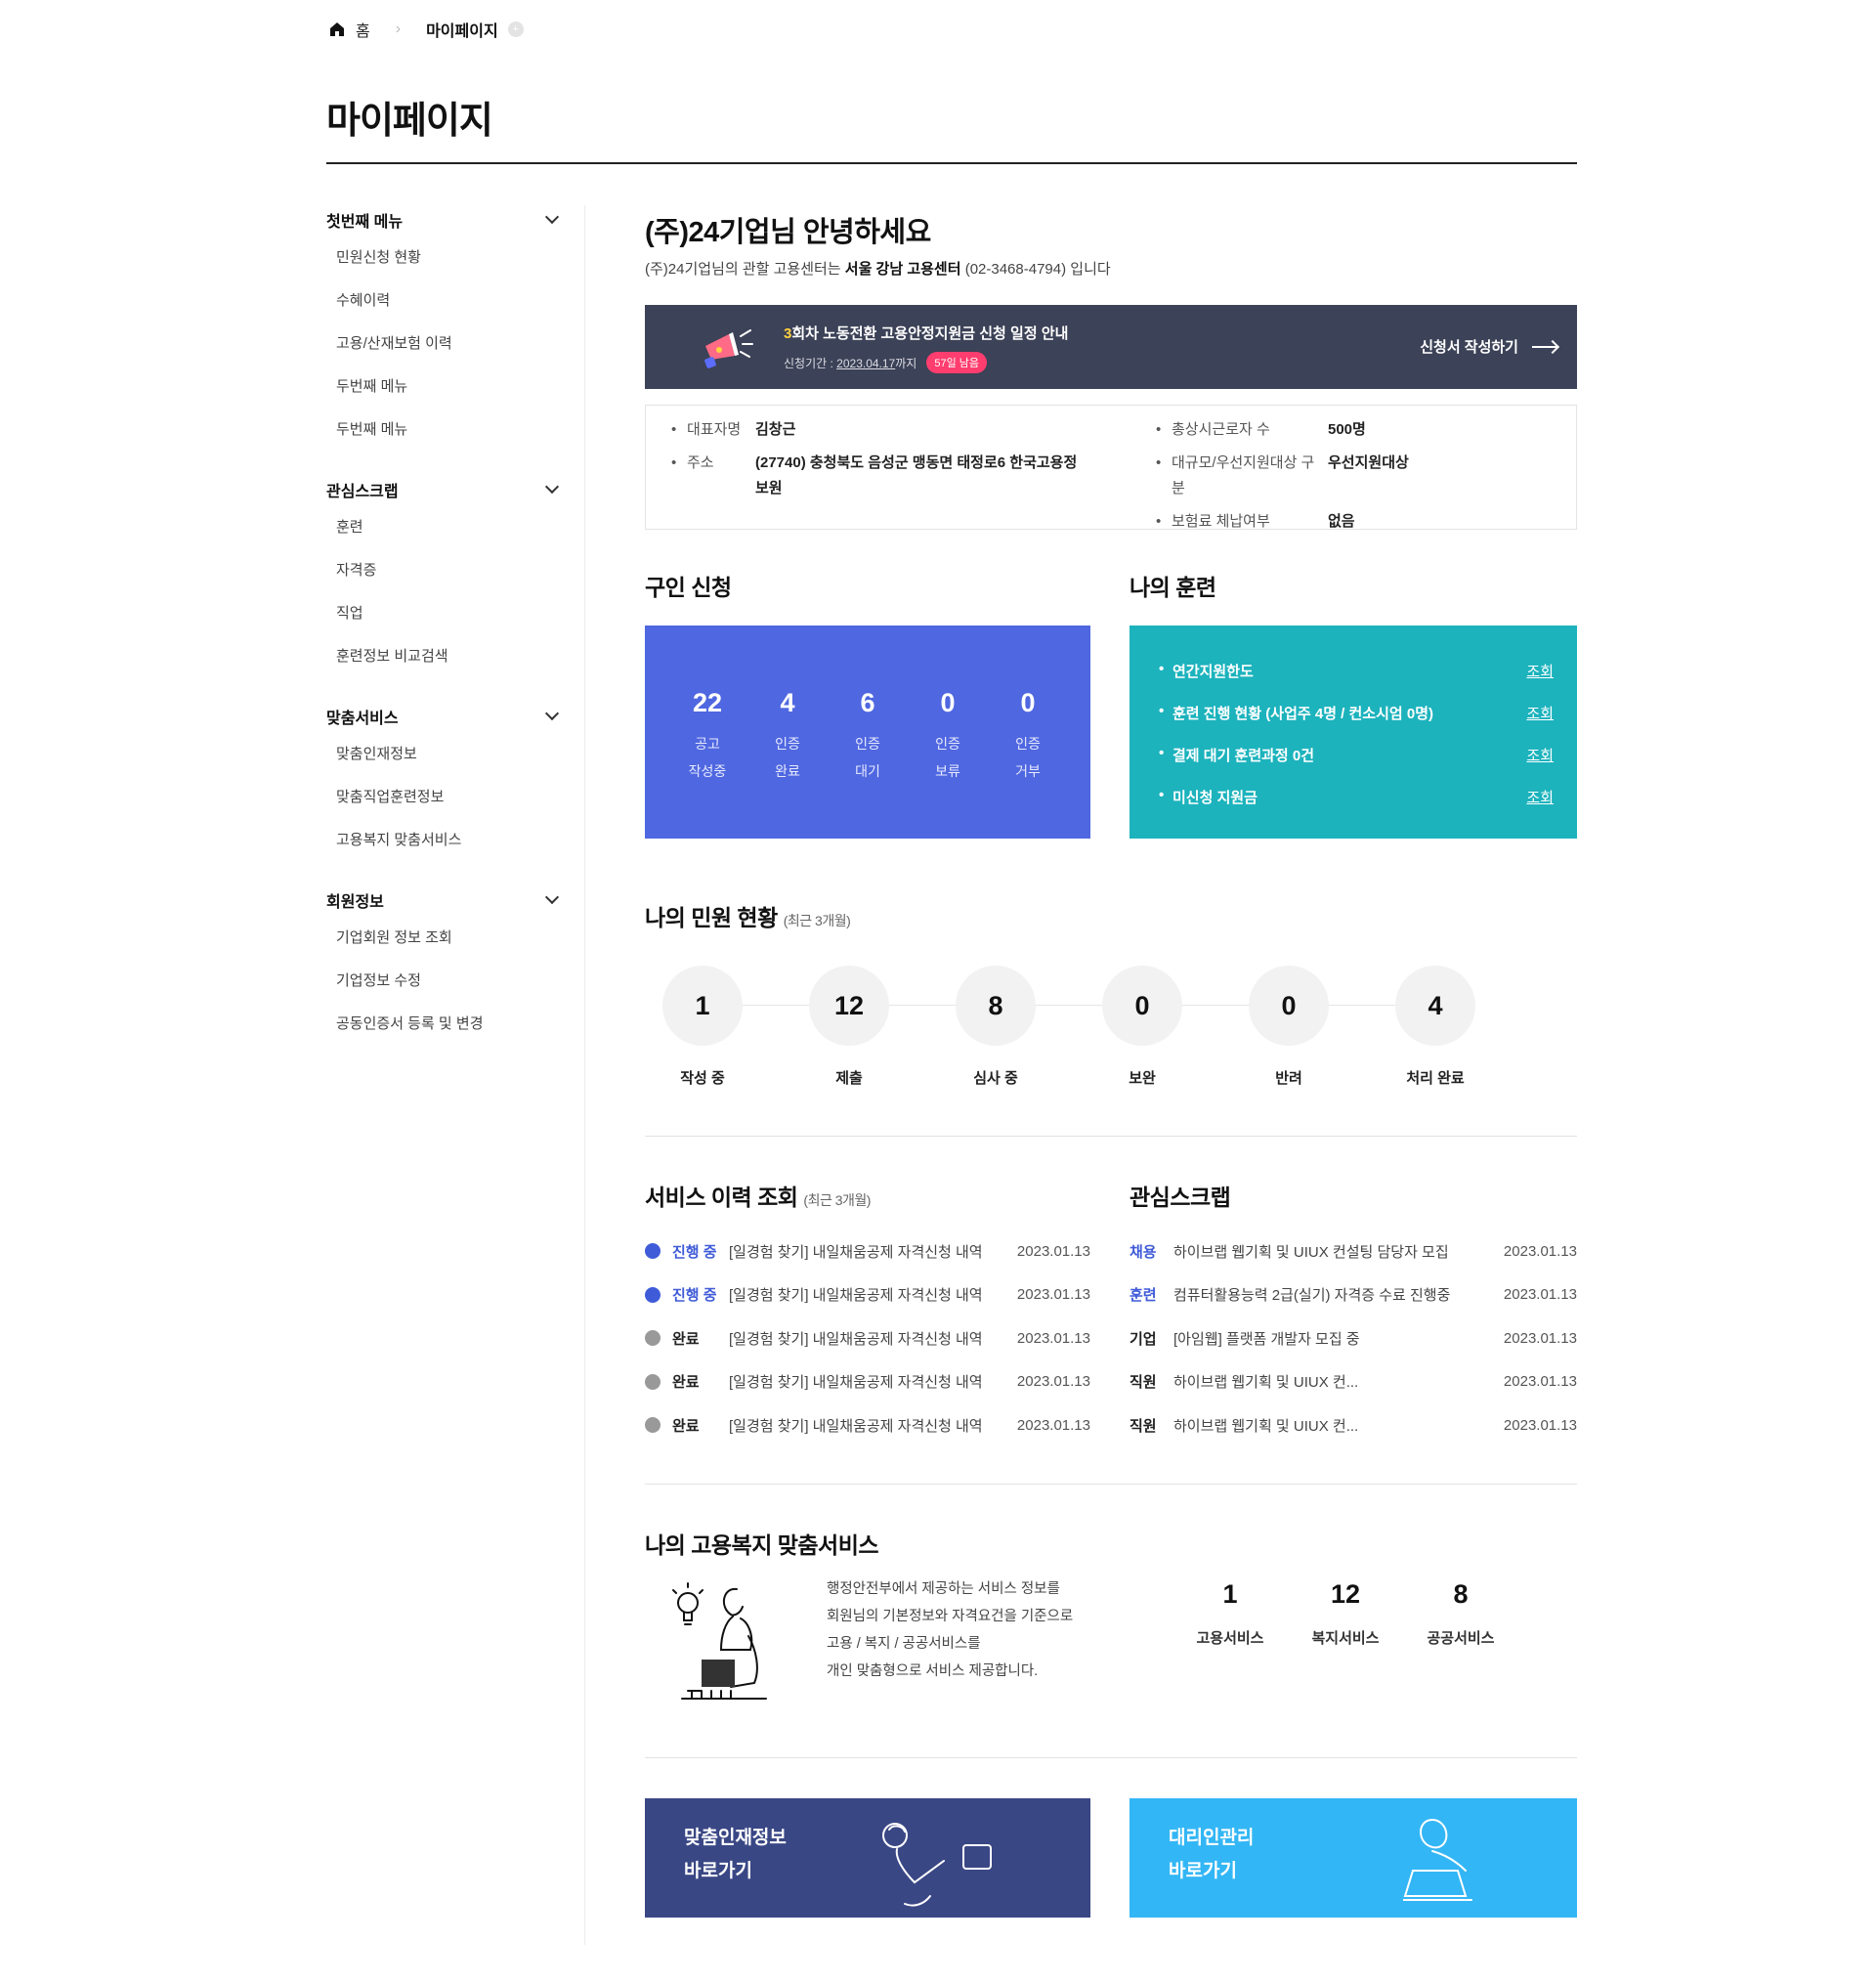 Image resolution: width=1876 pixels, height=1984 pixels. Describe the element at coordinates (1142, 1027) in the screenshot. I see `civil-step: 0 보완` at that location.